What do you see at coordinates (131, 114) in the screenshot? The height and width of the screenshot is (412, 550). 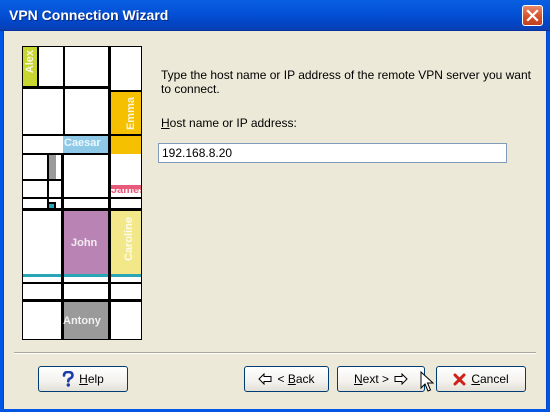 I see `art-name-emma: Emma` at bounding box center [131, 114].